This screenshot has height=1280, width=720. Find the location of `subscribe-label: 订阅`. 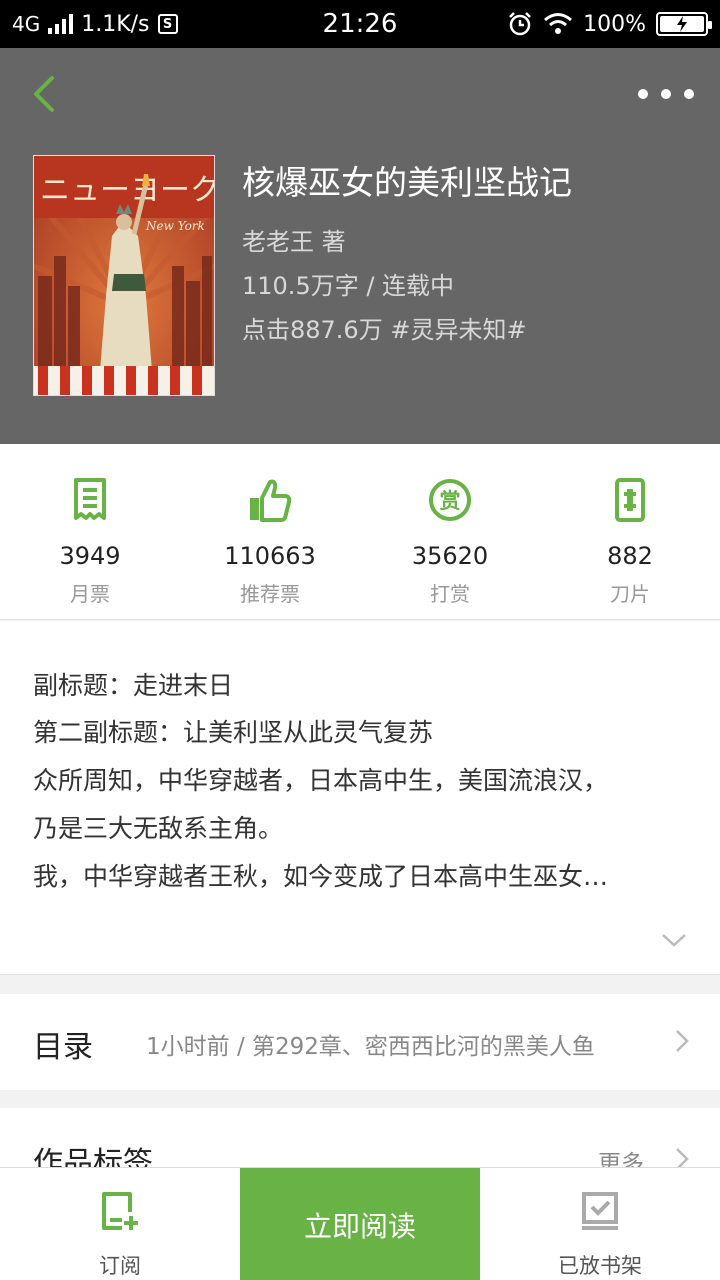

subscribe-label: 订阅 is located at coordinates (120, 1266).